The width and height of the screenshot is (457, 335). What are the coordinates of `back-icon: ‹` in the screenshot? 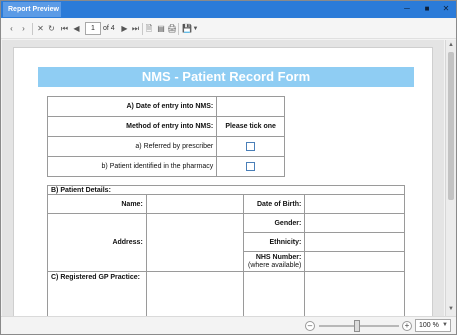 It's located at (11, 29).